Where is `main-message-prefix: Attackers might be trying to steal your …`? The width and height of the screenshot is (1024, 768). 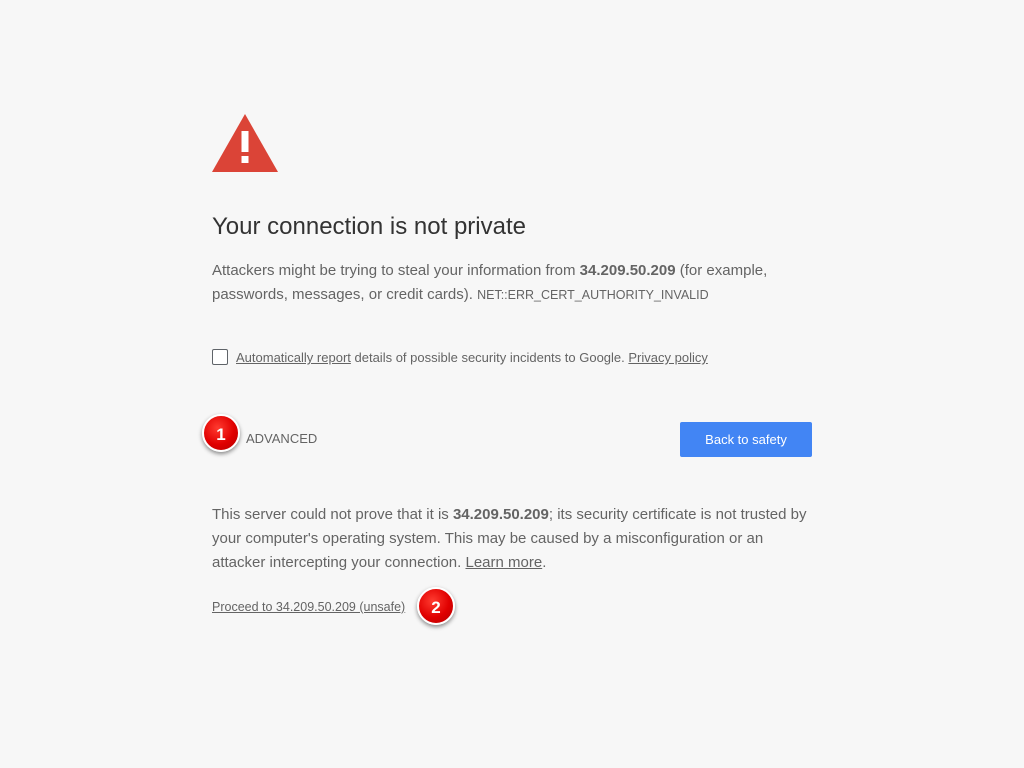
main-message-prefix: Attackers might be trying to steal your … is located at coordinates (396, 270).